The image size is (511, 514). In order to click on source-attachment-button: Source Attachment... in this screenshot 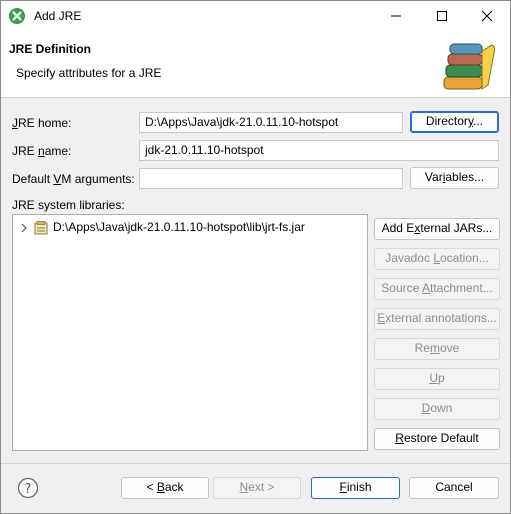, I will do `click(437, 289)`.